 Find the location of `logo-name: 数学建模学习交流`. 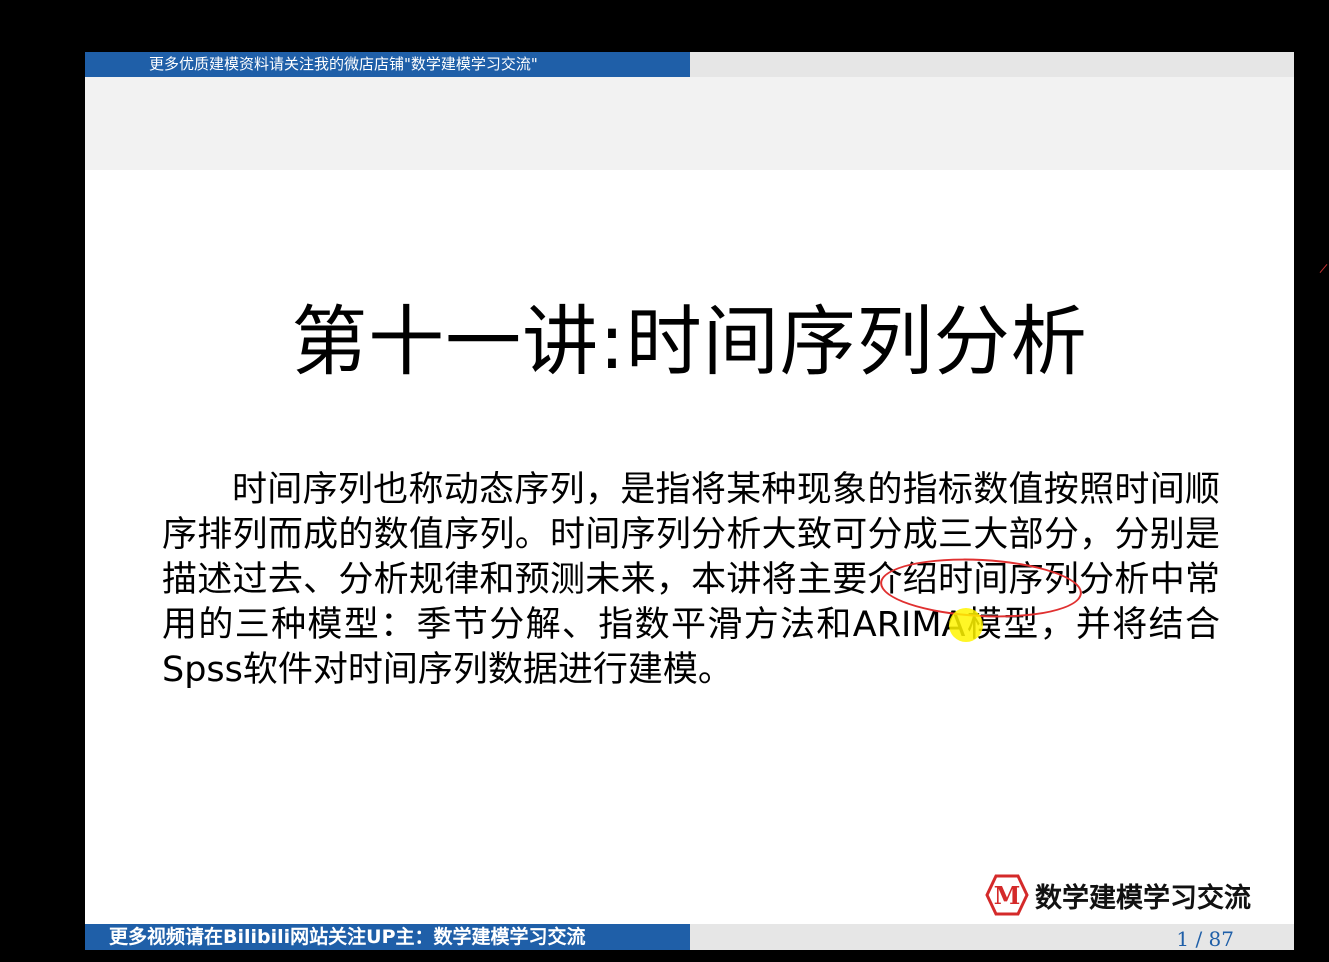

logo-name: 数学建模学习交流 is located at coordinates (1143, 898).